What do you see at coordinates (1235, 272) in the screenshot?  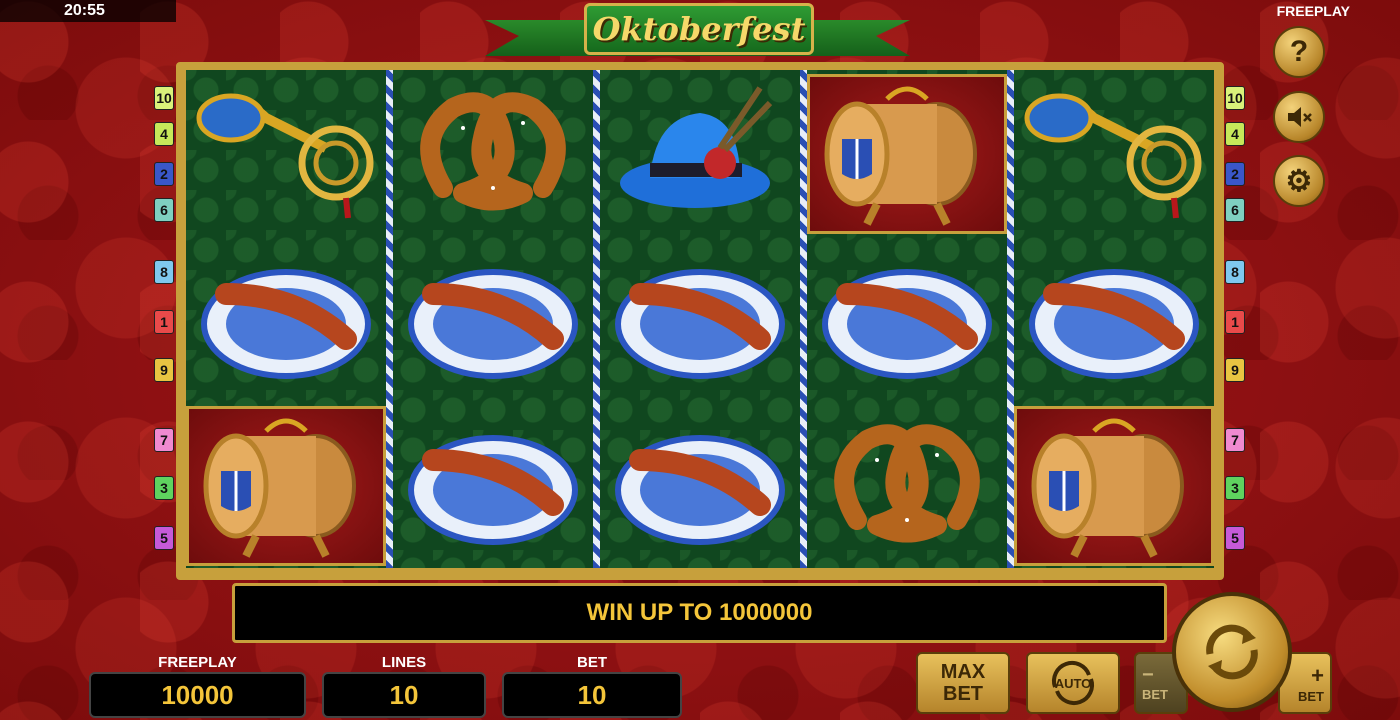 I see `payline-right-8: 8` at bounding box center [1235, 272].